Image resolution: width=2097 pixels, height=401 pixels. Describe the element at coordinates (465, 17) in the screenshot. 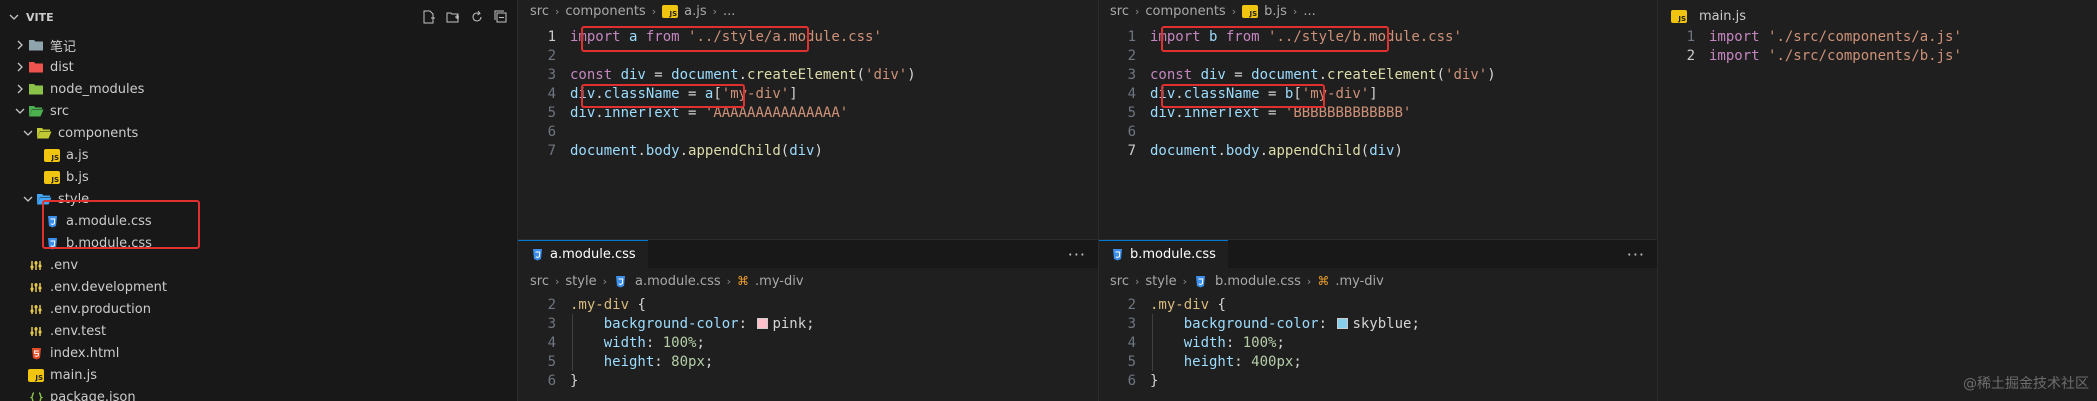

I see `explorer-actions` at that location.